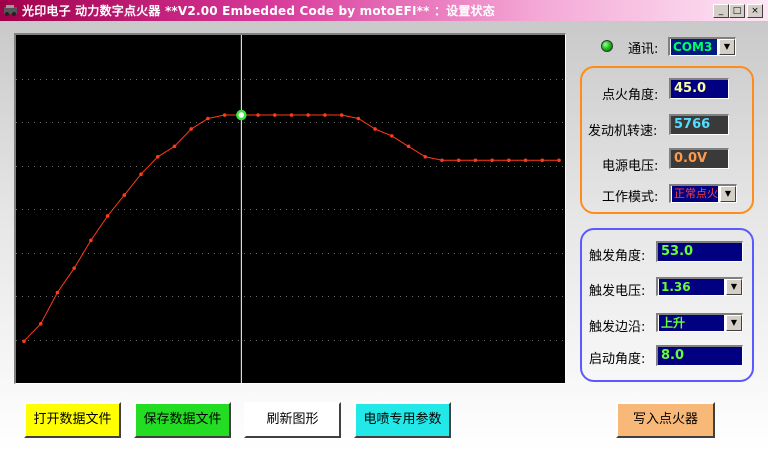  Describe the element at coordinates (699, 124) in the screenshot. I see `engine-rpm-field: 5766` at that location.